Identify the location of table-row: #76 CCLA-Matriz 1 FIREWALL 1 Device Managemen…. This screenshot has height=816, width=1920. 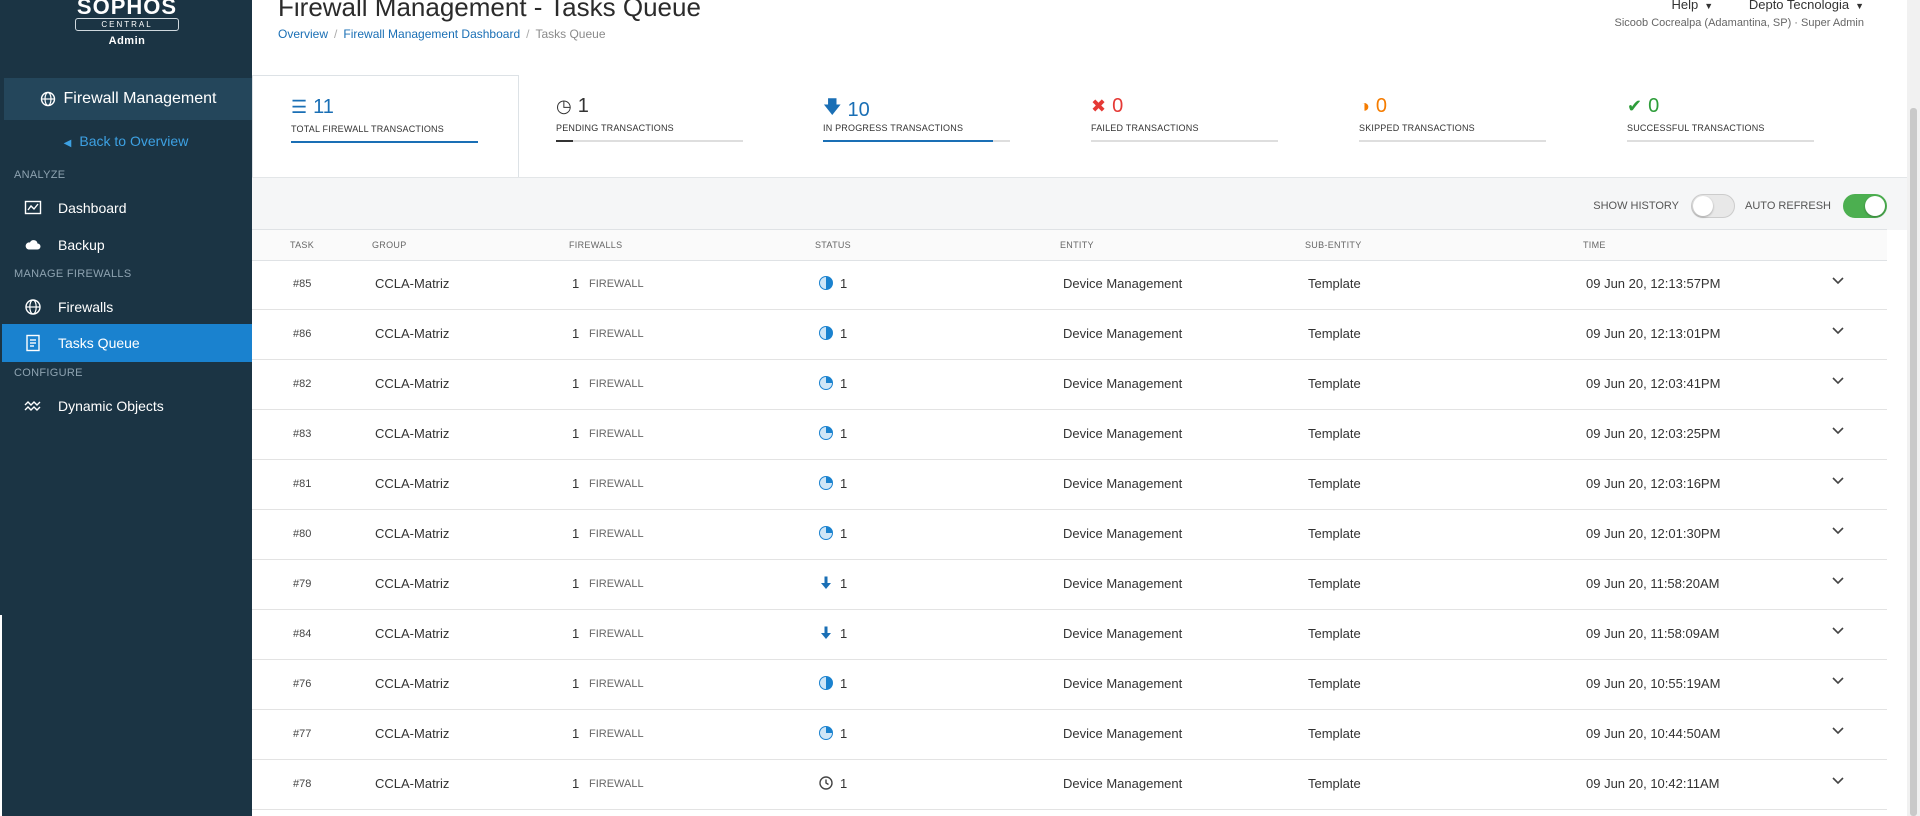
(1069, 685).